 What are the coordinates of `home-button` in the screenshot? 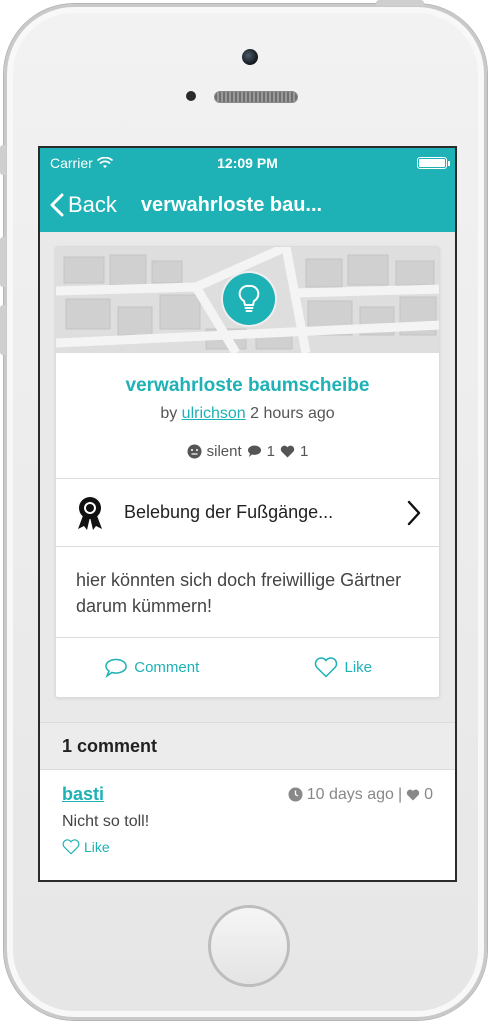 It's located at (249, 946).